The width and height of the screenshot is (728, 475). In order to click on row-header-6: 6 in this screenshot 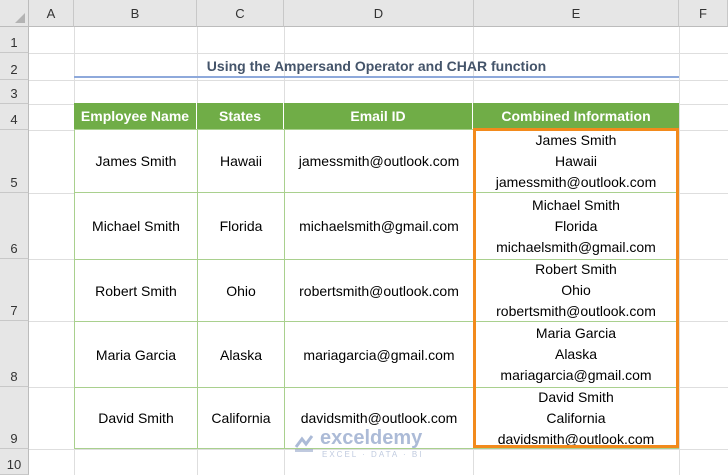, I will do `click(14, 226)`.